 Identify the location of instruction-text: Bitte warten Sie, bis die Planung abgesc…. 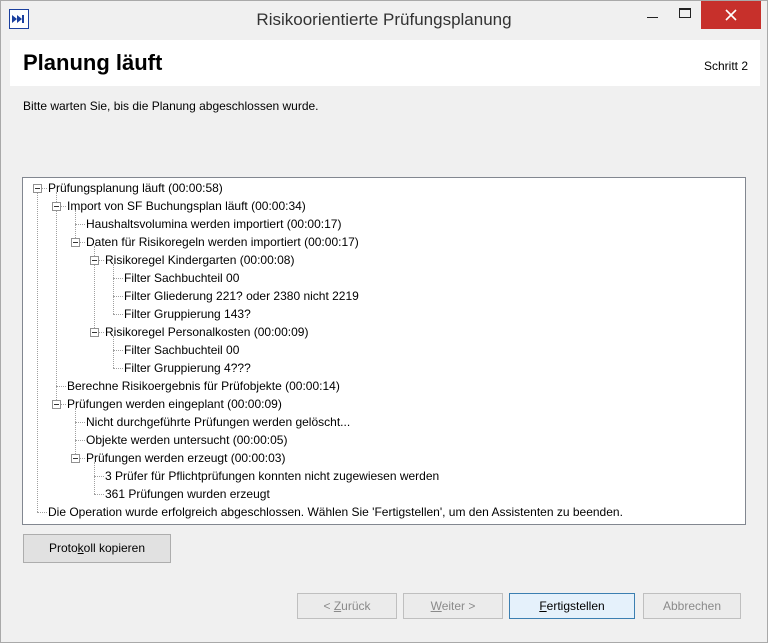
(171, 106).